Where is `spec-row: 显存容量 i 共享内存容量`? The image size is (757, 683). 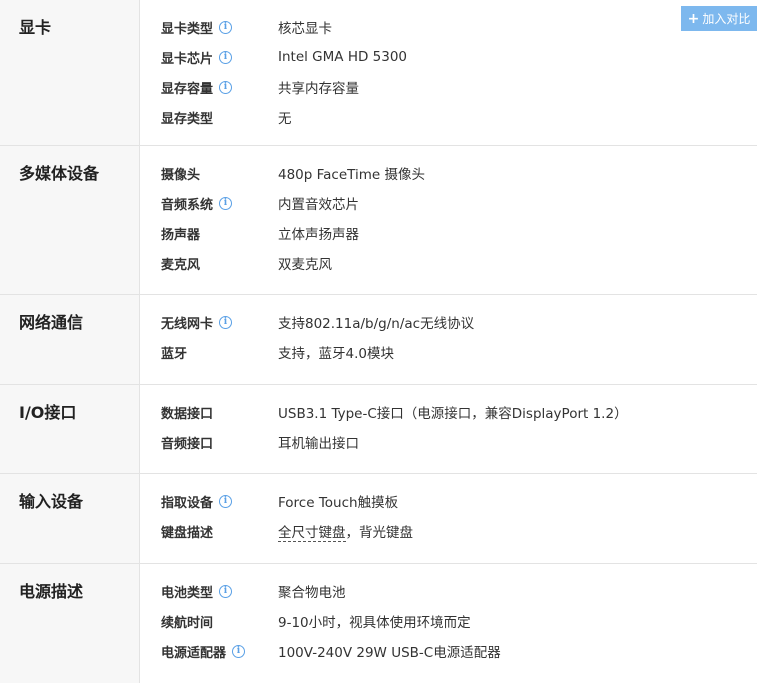
spec-row: 显存容量 i 共享内存容量 is located at coordinates (448, 87).